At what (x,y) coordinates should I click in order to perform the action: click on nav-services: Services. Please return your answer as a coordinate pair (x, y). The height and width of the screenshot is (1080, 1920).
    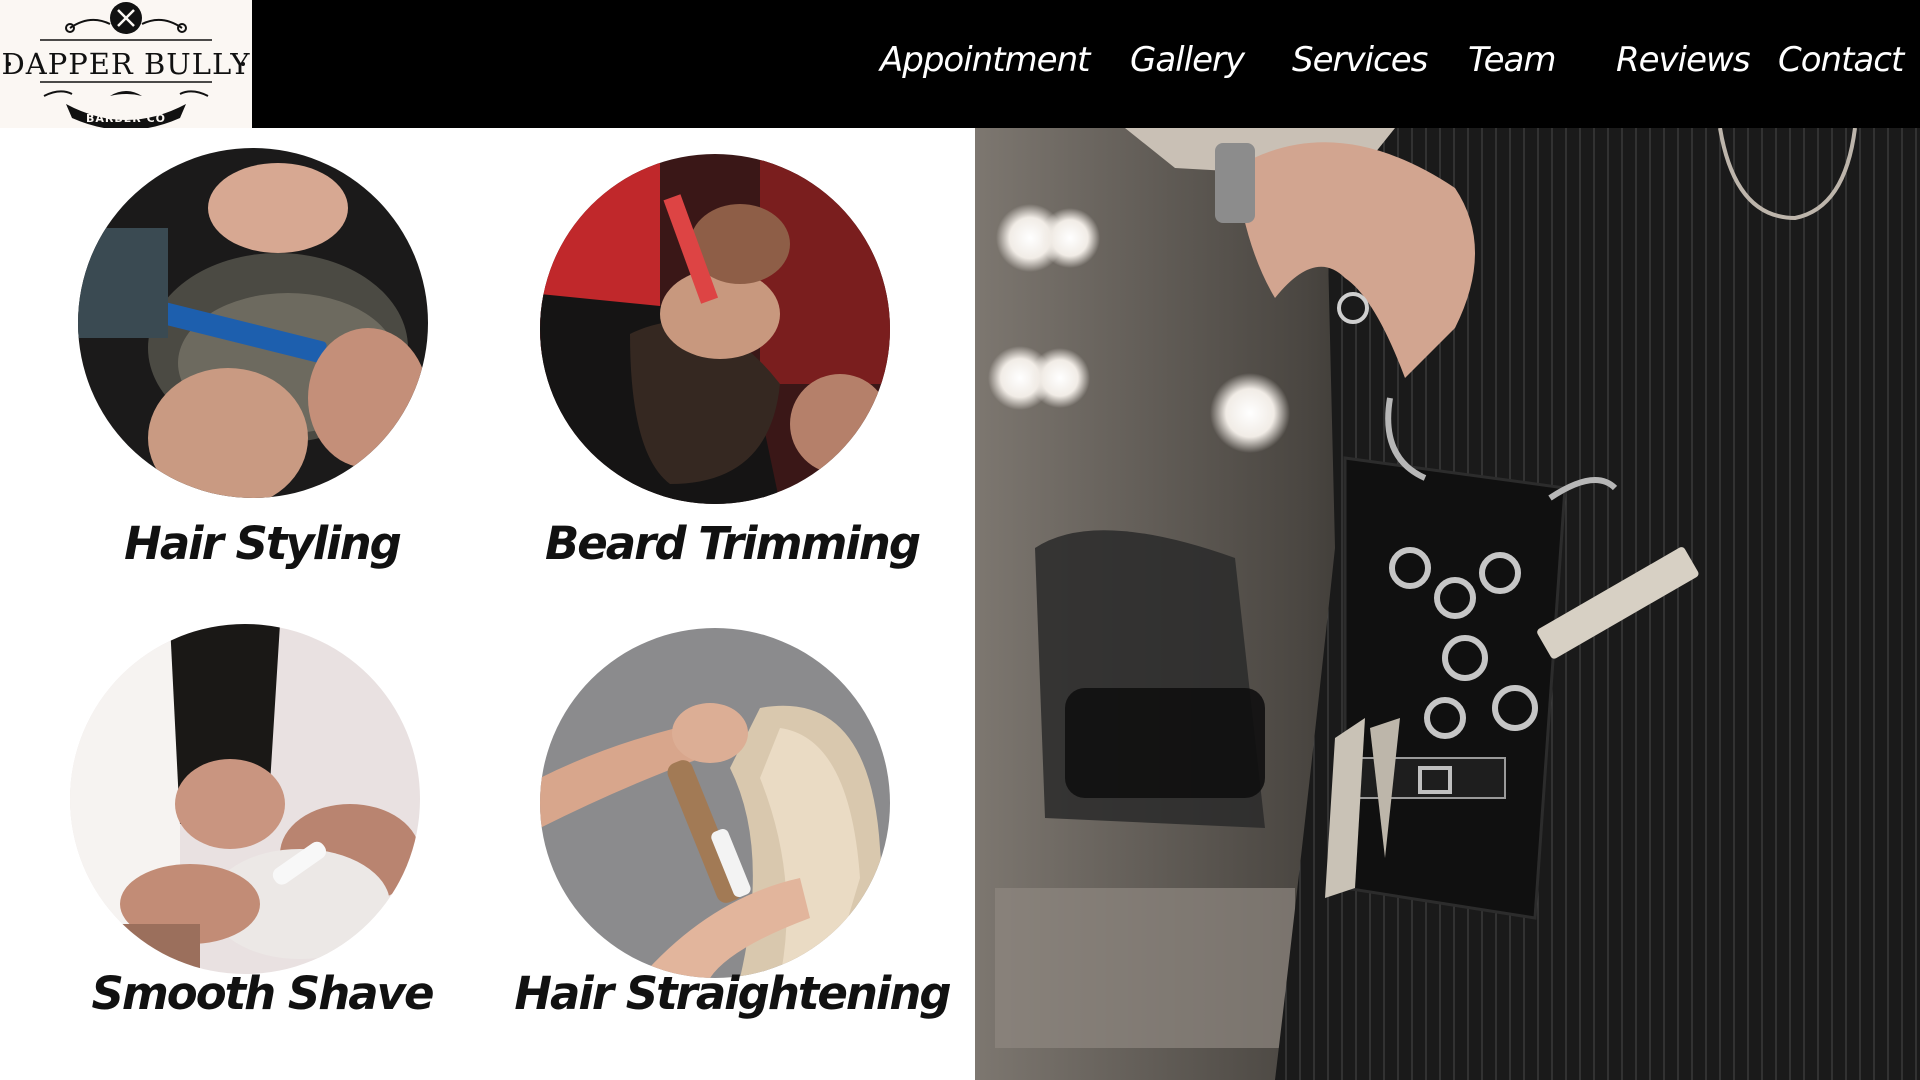
    Looking at the image, I should click on (1360, 60).